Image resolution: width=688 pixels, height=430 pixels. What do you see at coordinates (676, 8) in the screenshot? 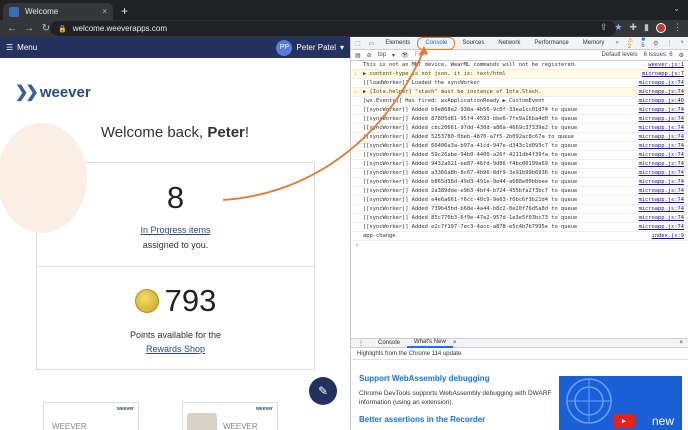
I see `tab-search-icon: ⌄` at bounding box center [676, 8].